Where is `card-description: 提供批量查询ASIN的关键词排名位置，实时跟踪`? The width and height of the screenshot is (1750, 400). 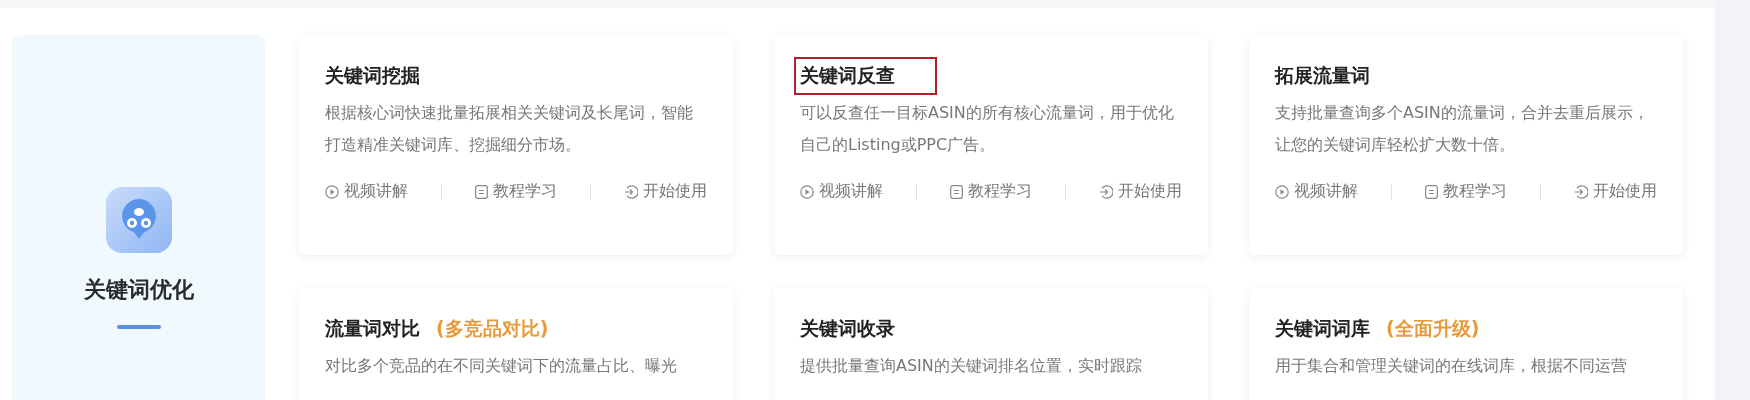 card-description: 提供批量查询ASIN的关键词排名位置，实时跟踪 is located at coordinates (971, 366).